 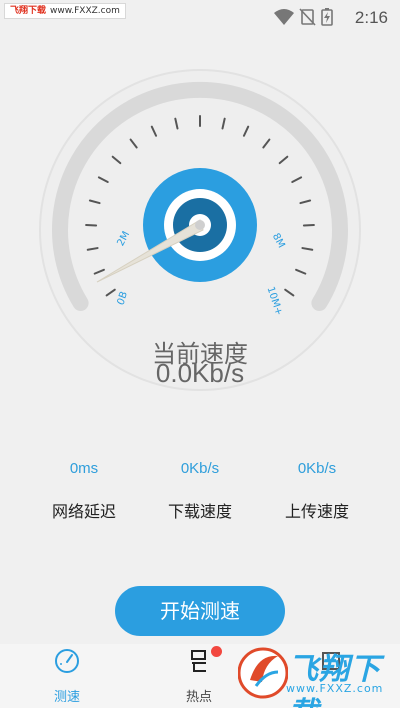 What do you see at coordinates (198, 661) in the screenshot?
I see `hotspot-icon` at bounding box center [198, 661].